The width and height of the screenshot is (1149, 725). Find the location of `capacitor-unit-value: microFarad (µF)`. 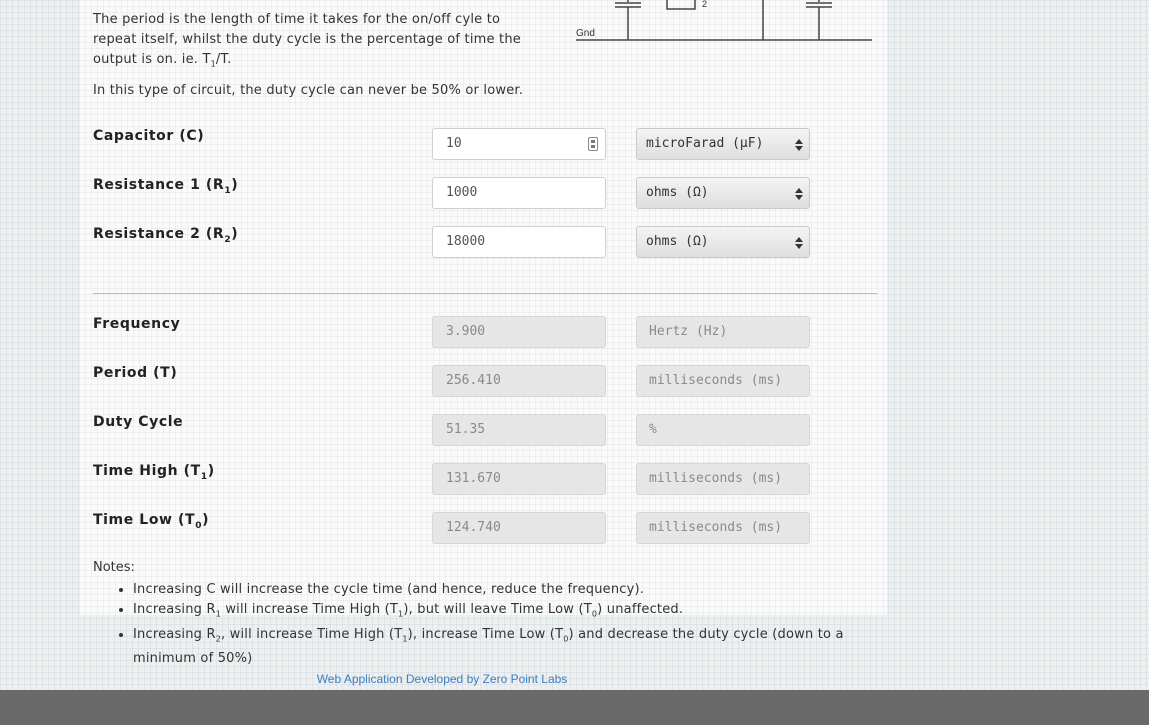

capacitor-unit-value: microFarad (µF) is located at coordinates (705, 143).